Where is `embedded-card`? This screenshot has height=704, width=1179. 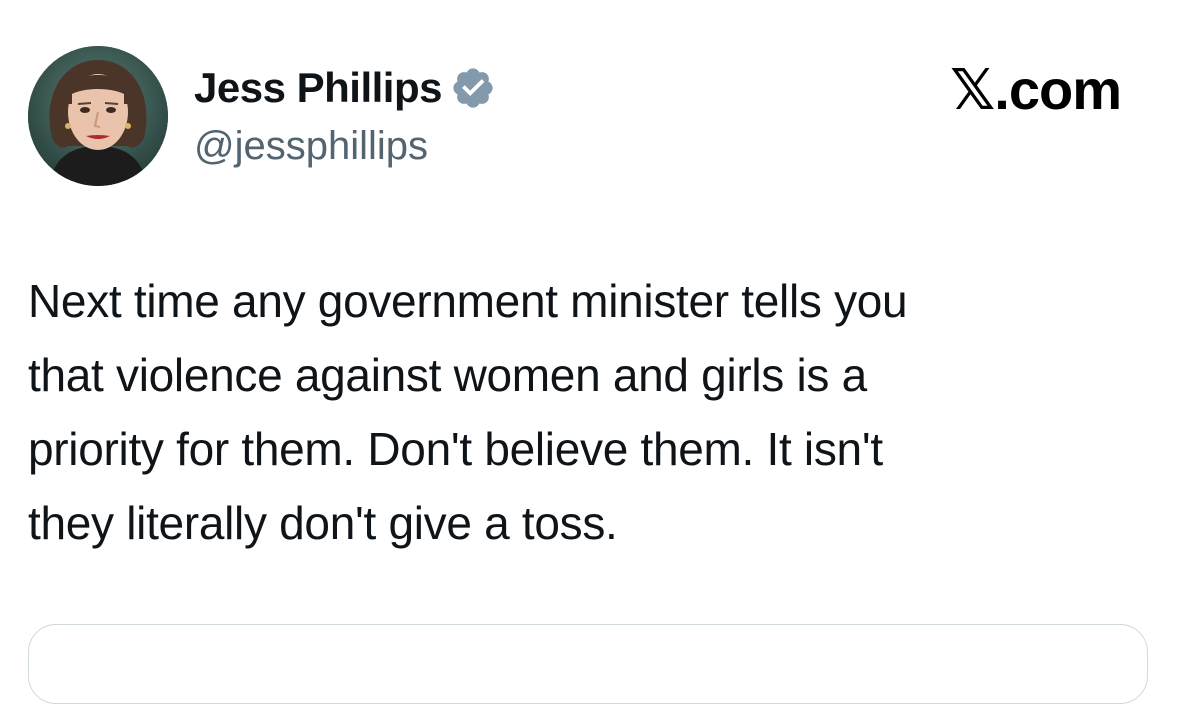
embedded-card is located at coordinates (588, 664).